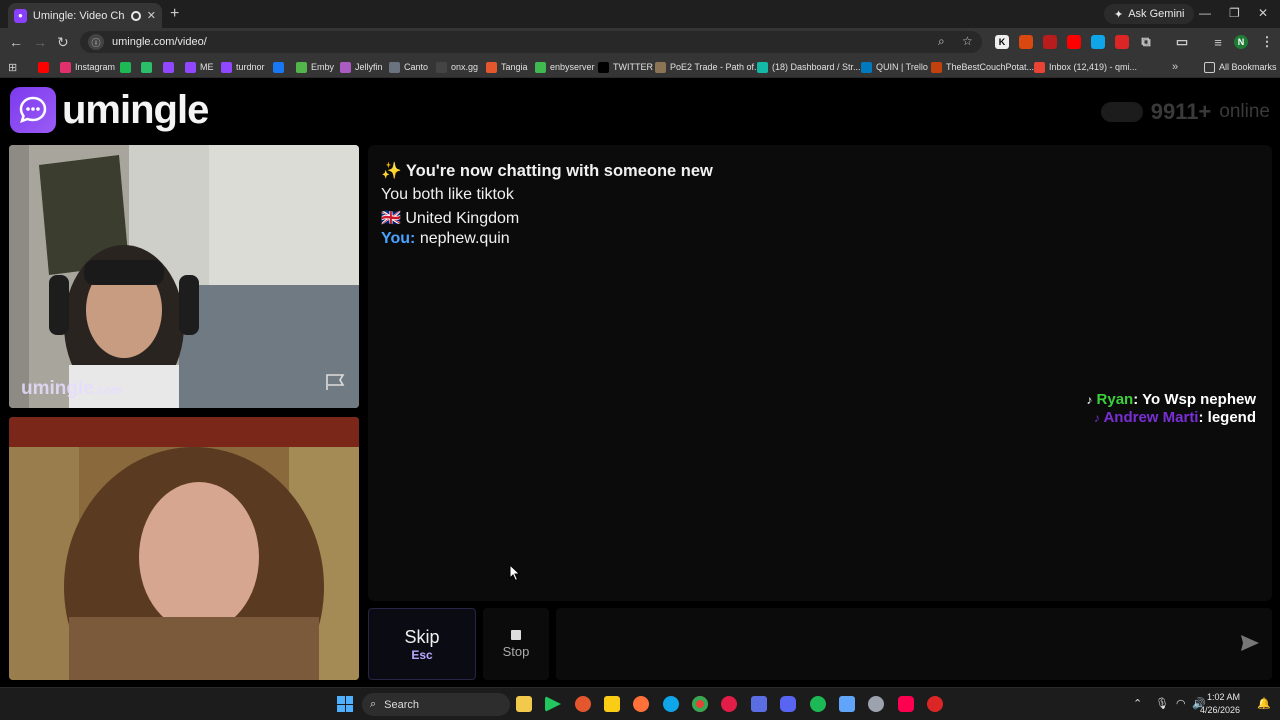 This screenshot has width=1280, height=720. Describe the element at coordinates (1267, 41) in the screenshot. I see `browser-menu-icon: ⋮` at that location.